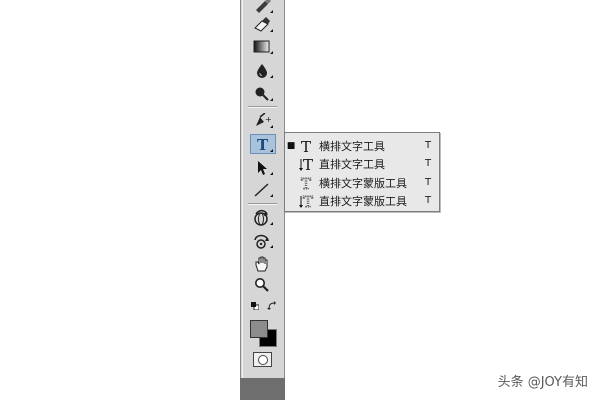  I want to click on menu-item-vertical-type: T 直排文字工具 T, so click(362, 163).